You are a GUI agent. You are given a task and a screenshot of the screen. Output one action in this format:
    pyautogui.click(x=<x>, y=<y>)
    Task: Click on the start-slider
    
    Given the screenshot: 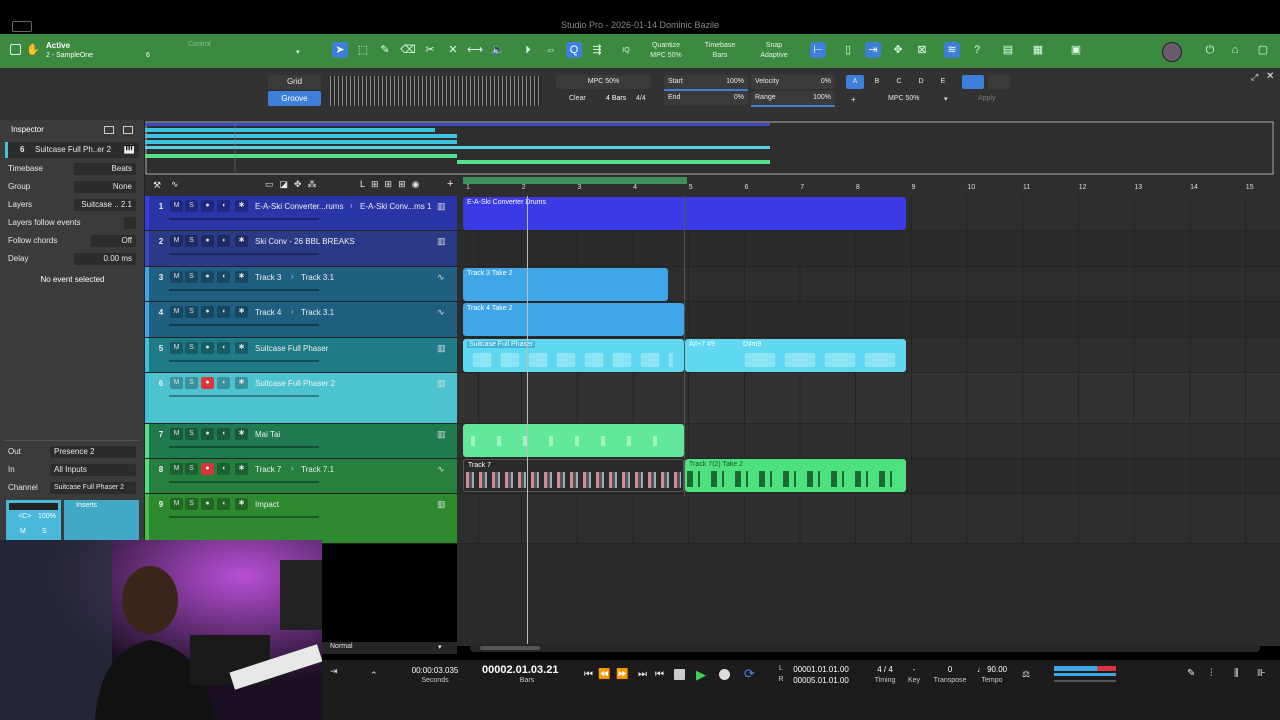 What is the action you would take?
    pyautogui.click(x=706, y=90)
    